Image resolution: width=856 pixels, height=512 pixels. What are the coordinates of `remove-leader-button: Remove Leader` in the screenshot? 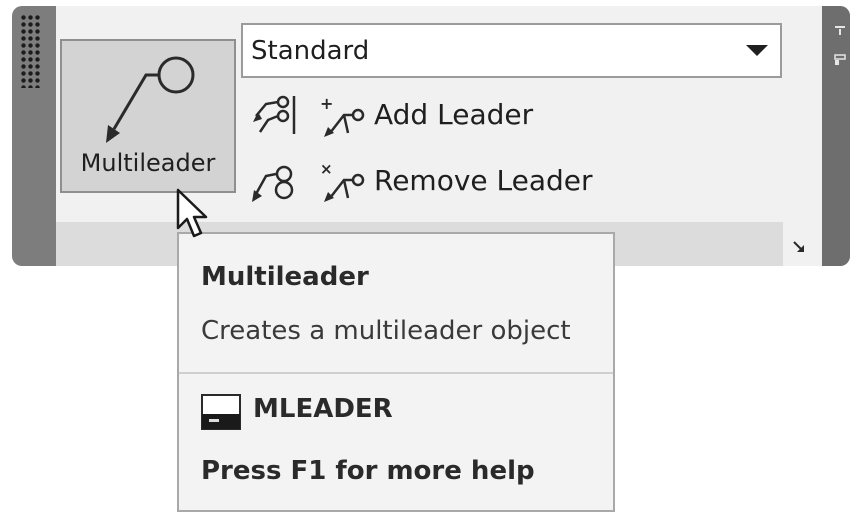 It's located at (483, 180).